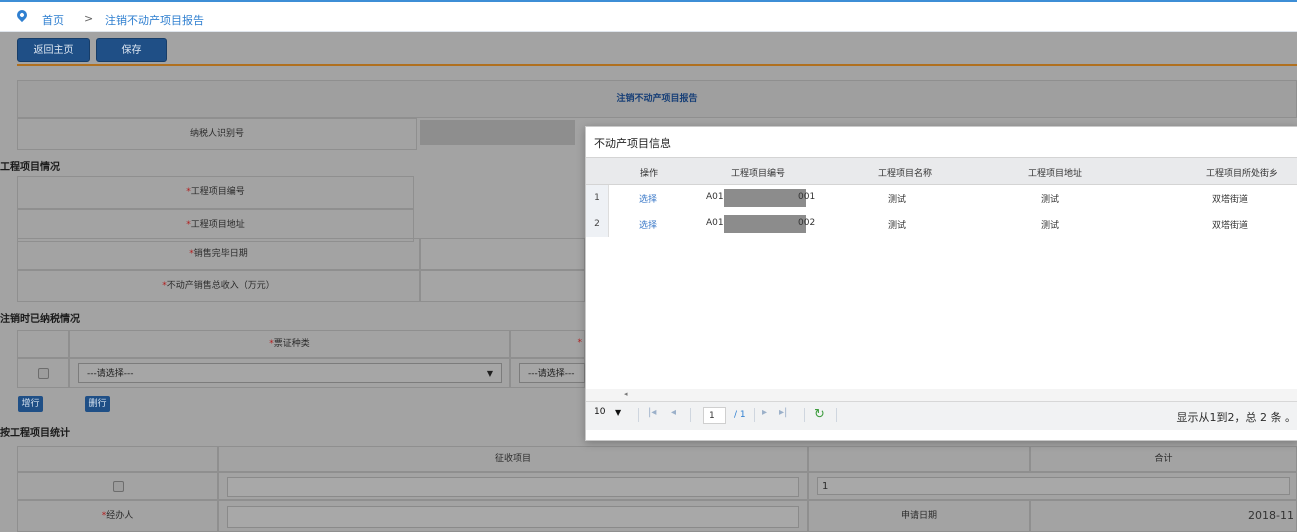  I want to click on taxpayer-id-label: 纳税人识别号, so click(217, 134).